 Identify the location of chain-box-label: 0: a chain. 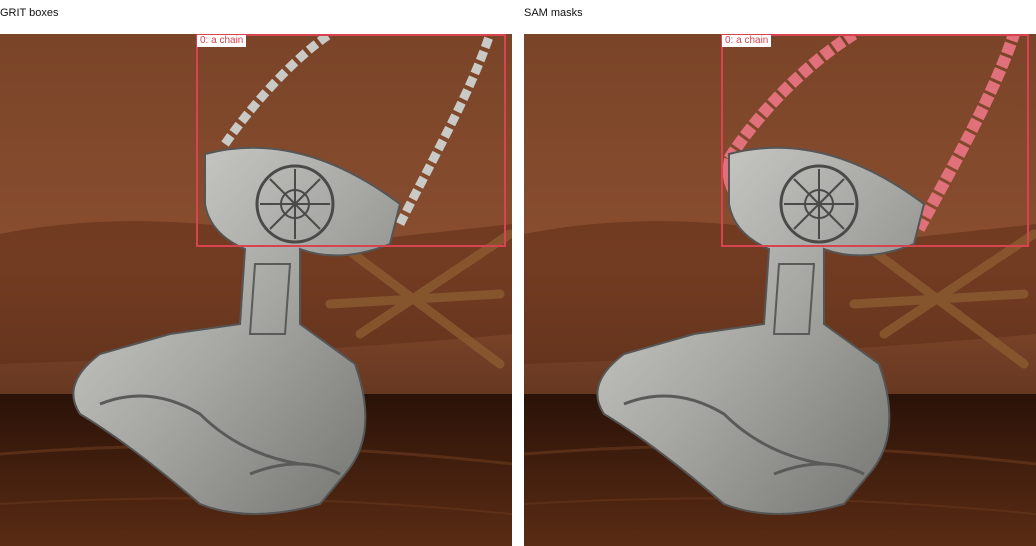
(222, 41).